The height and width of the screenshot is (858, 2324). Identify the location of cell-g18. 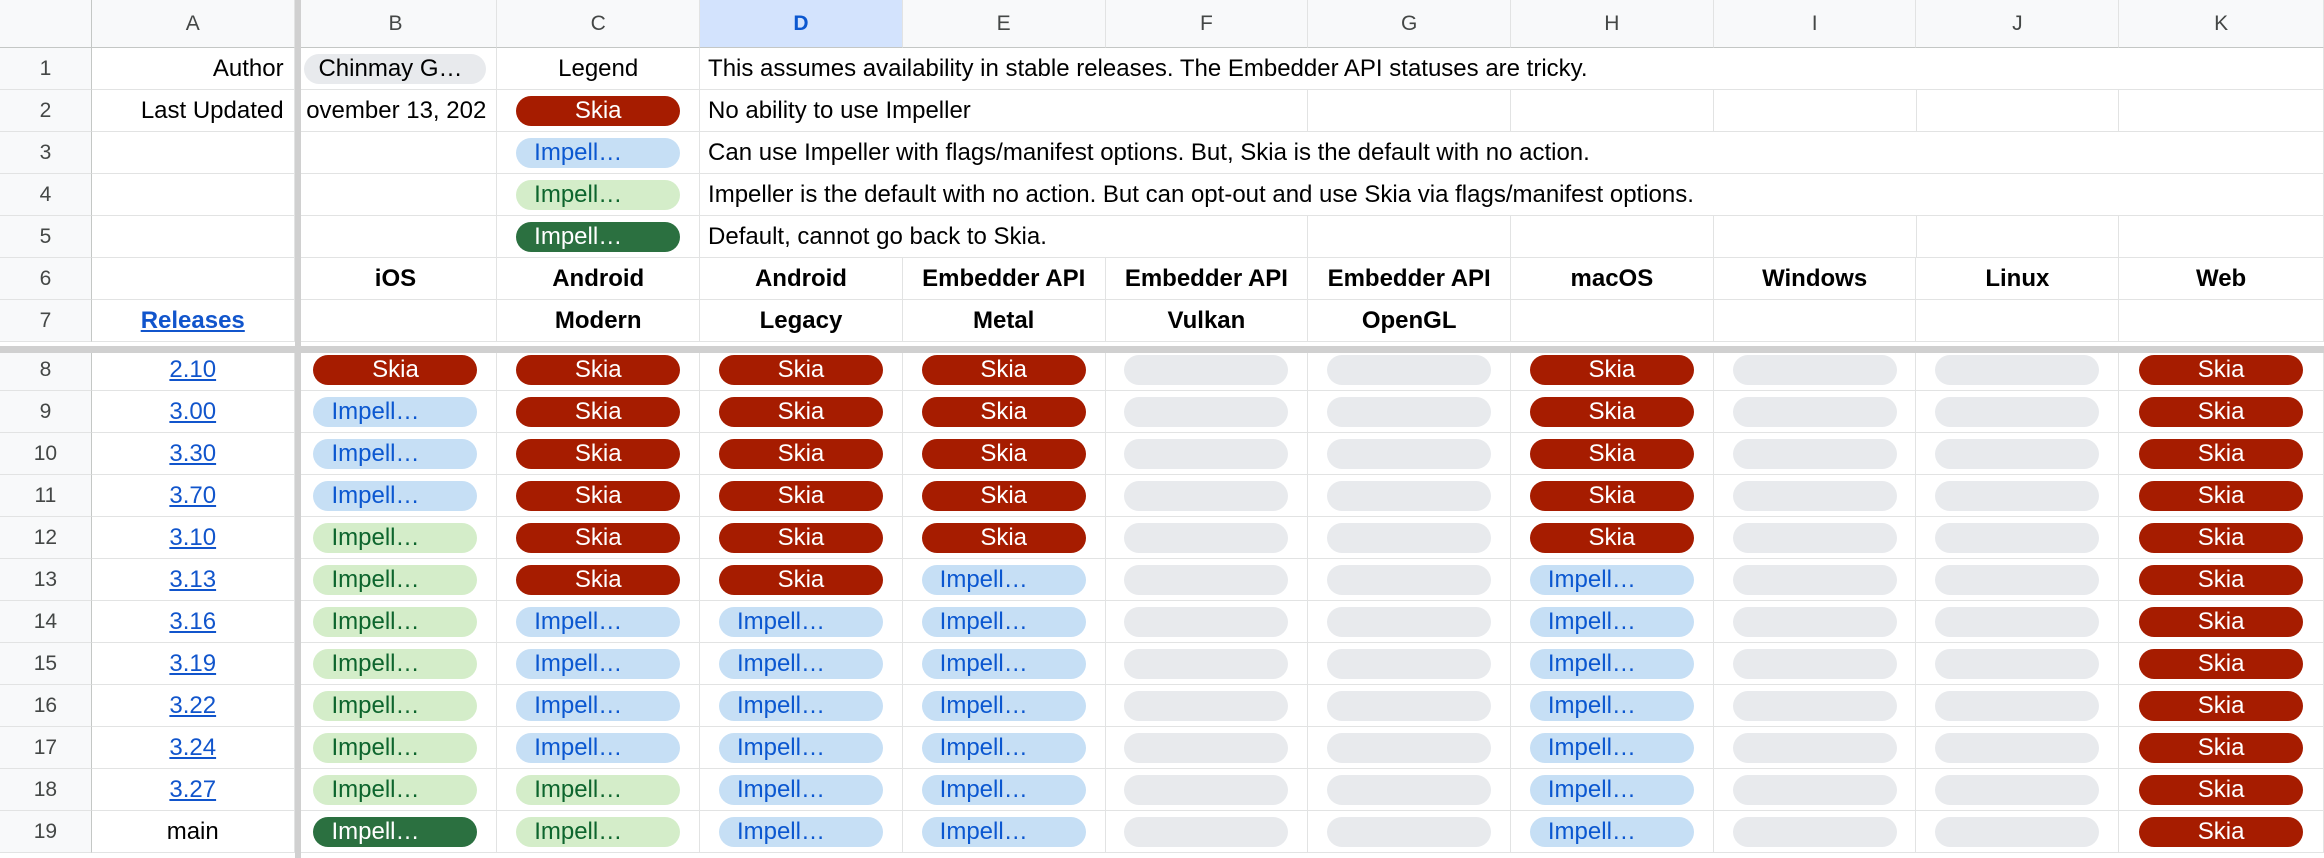
(1410, 790).